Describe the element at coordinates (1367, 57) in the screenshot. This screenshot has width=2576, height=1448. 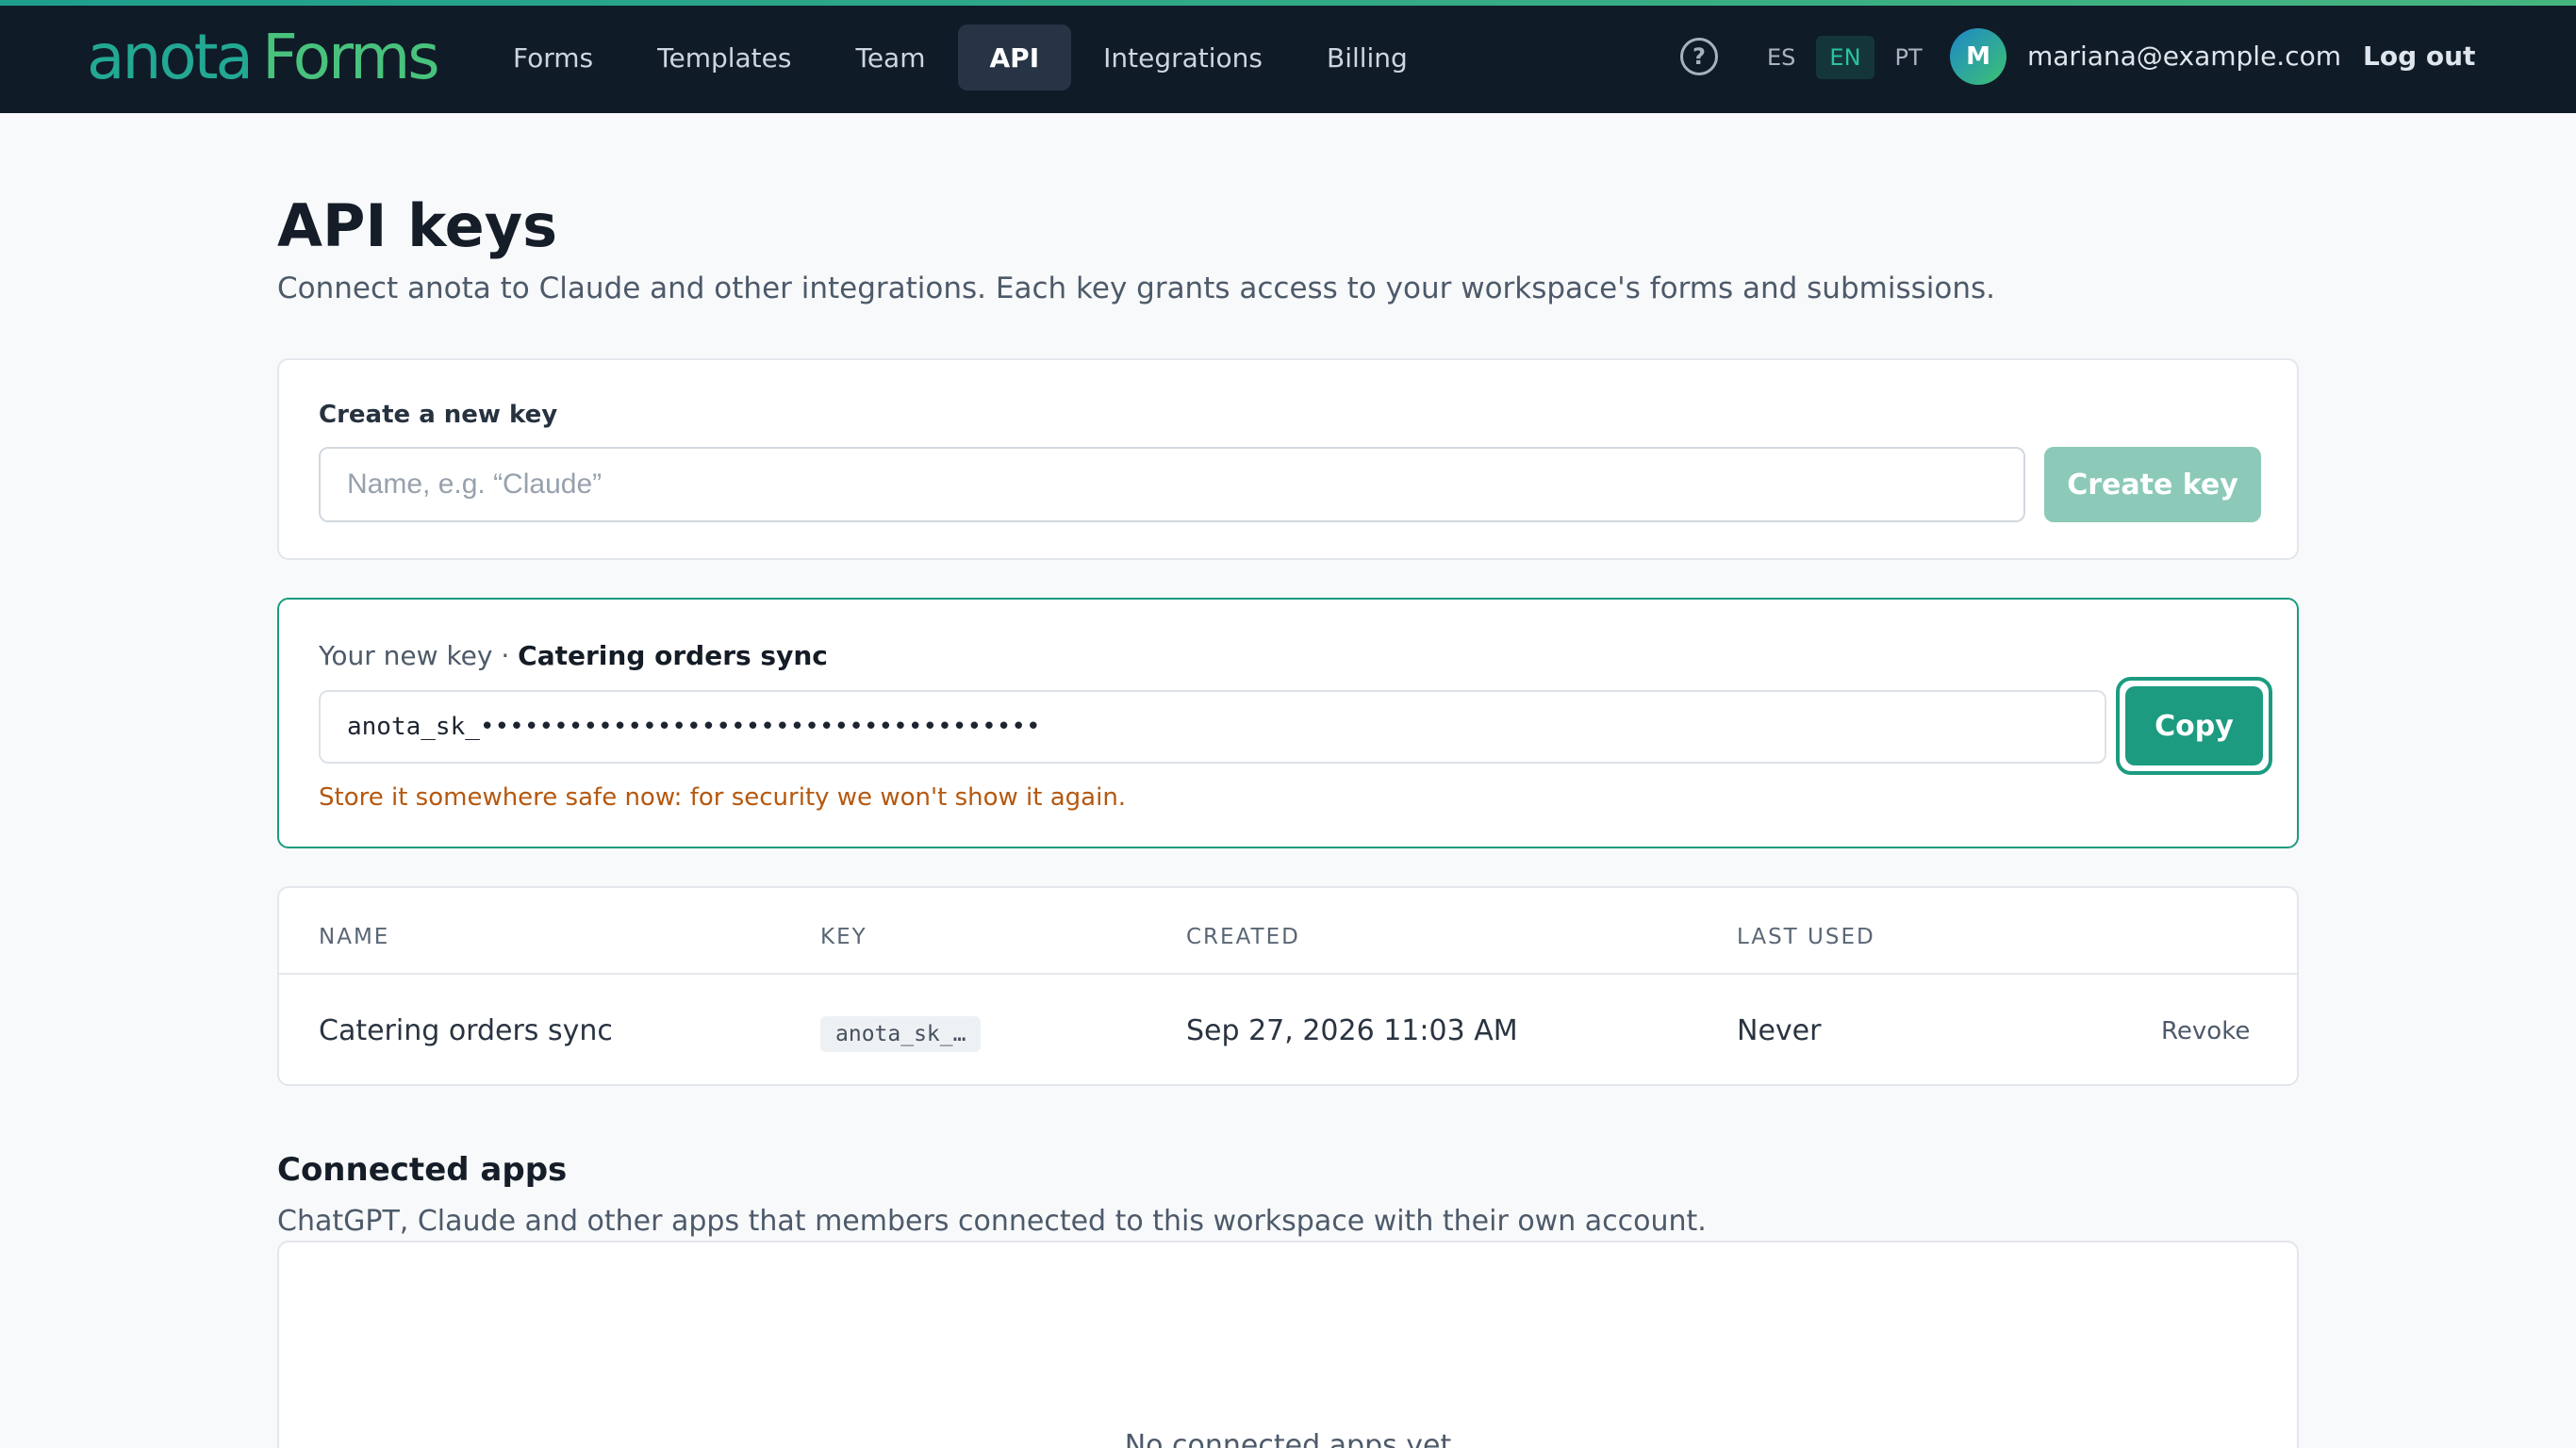
I see `nav-billing: Billing` at that location.